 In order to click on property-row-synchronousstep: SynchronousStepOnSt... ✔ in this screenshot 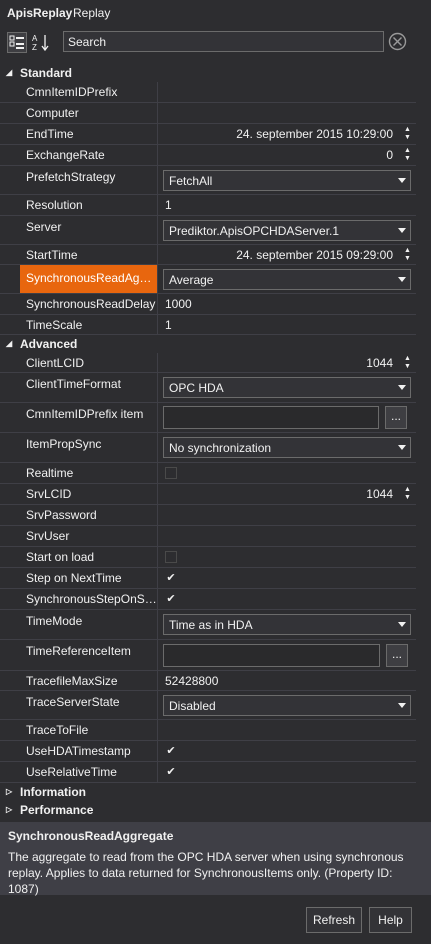, I will do `click(208, 599)`.